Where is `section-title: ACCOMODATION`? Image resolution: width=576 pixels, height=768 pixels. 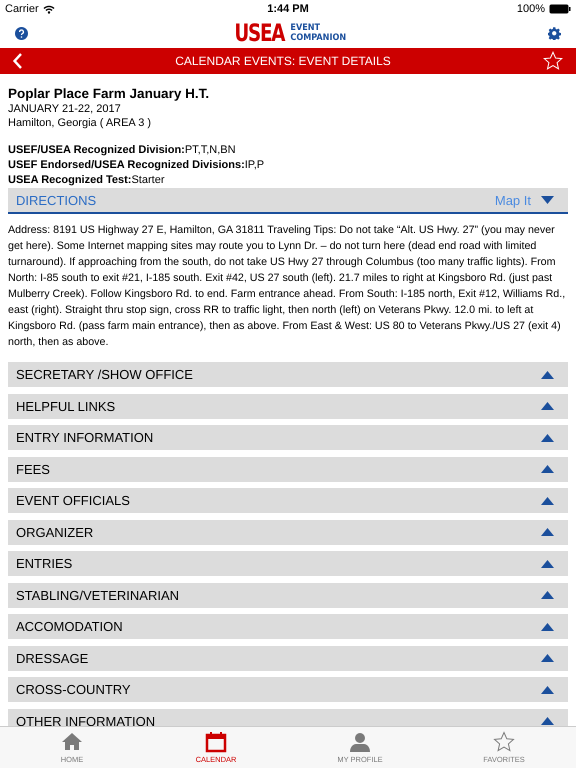 section-title: ACCOMODATION is located at coordinates (69, 626).